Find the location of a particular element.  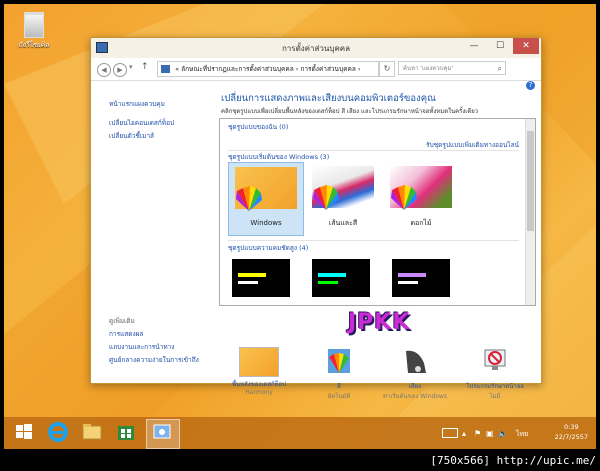

windows-logo-icon is located at coordinates (24, 431).